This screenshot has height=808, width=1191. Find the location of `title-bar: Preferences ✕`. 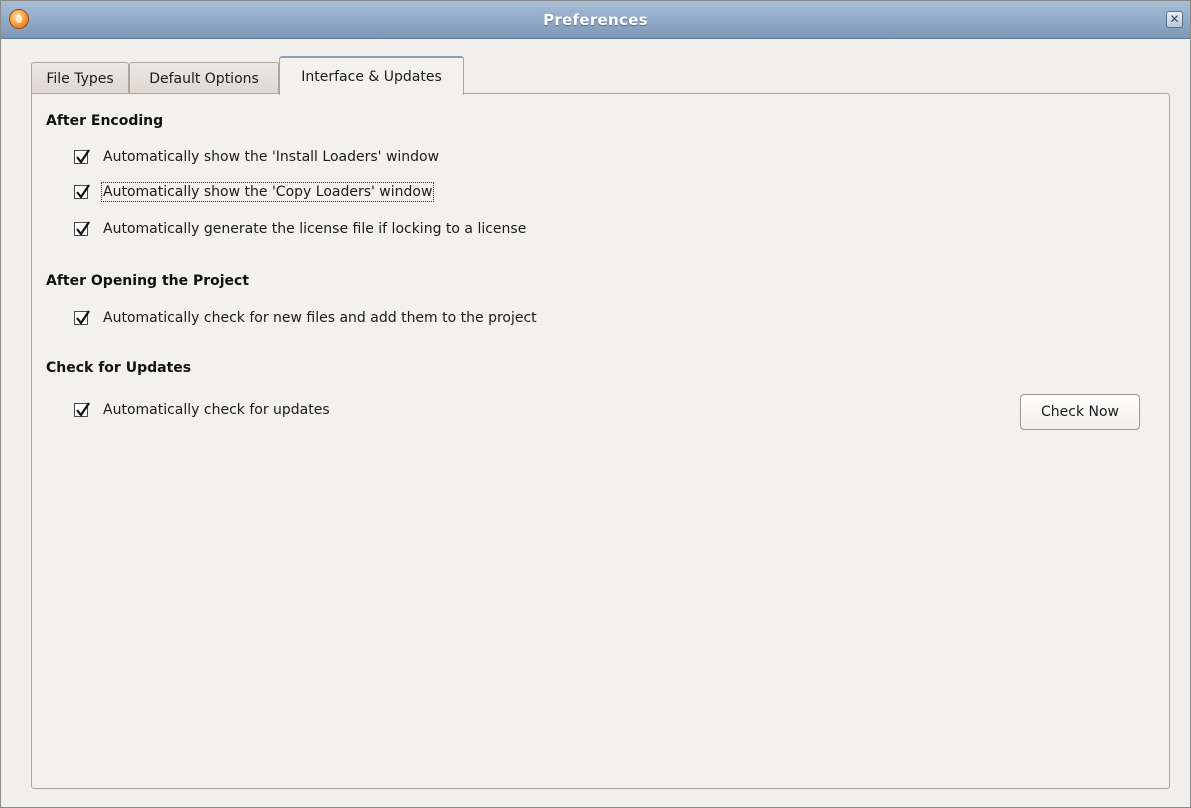

title-bar: Preferences ✕ is located at coordinates (595, 20).